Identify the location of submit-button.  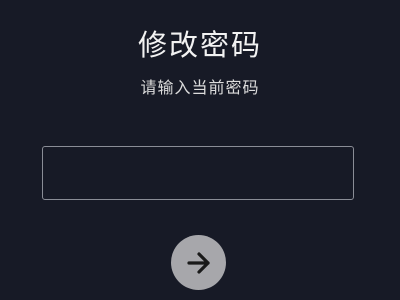
(198, 262).